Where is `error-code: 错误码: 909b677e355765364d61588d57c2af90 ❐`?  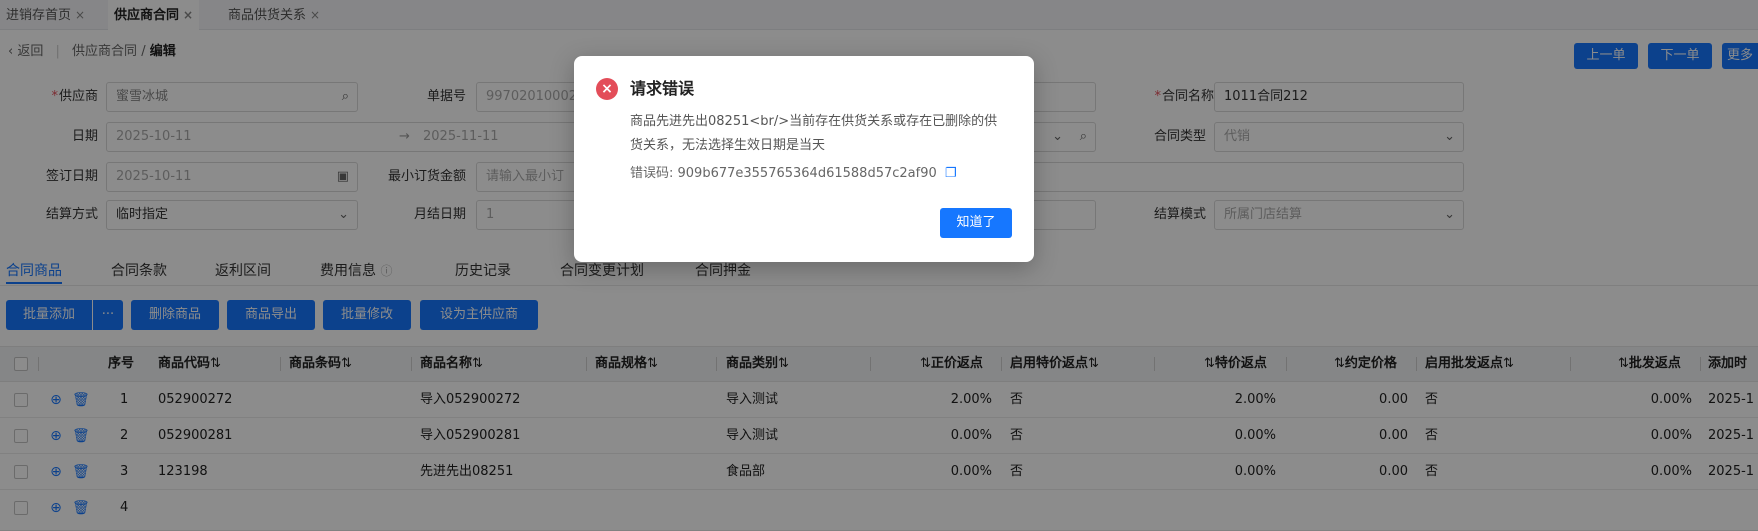 error-code: 错误码: 909b677e355765364d61588d57c2af90 ❐ is located at coordinates (793, 174).